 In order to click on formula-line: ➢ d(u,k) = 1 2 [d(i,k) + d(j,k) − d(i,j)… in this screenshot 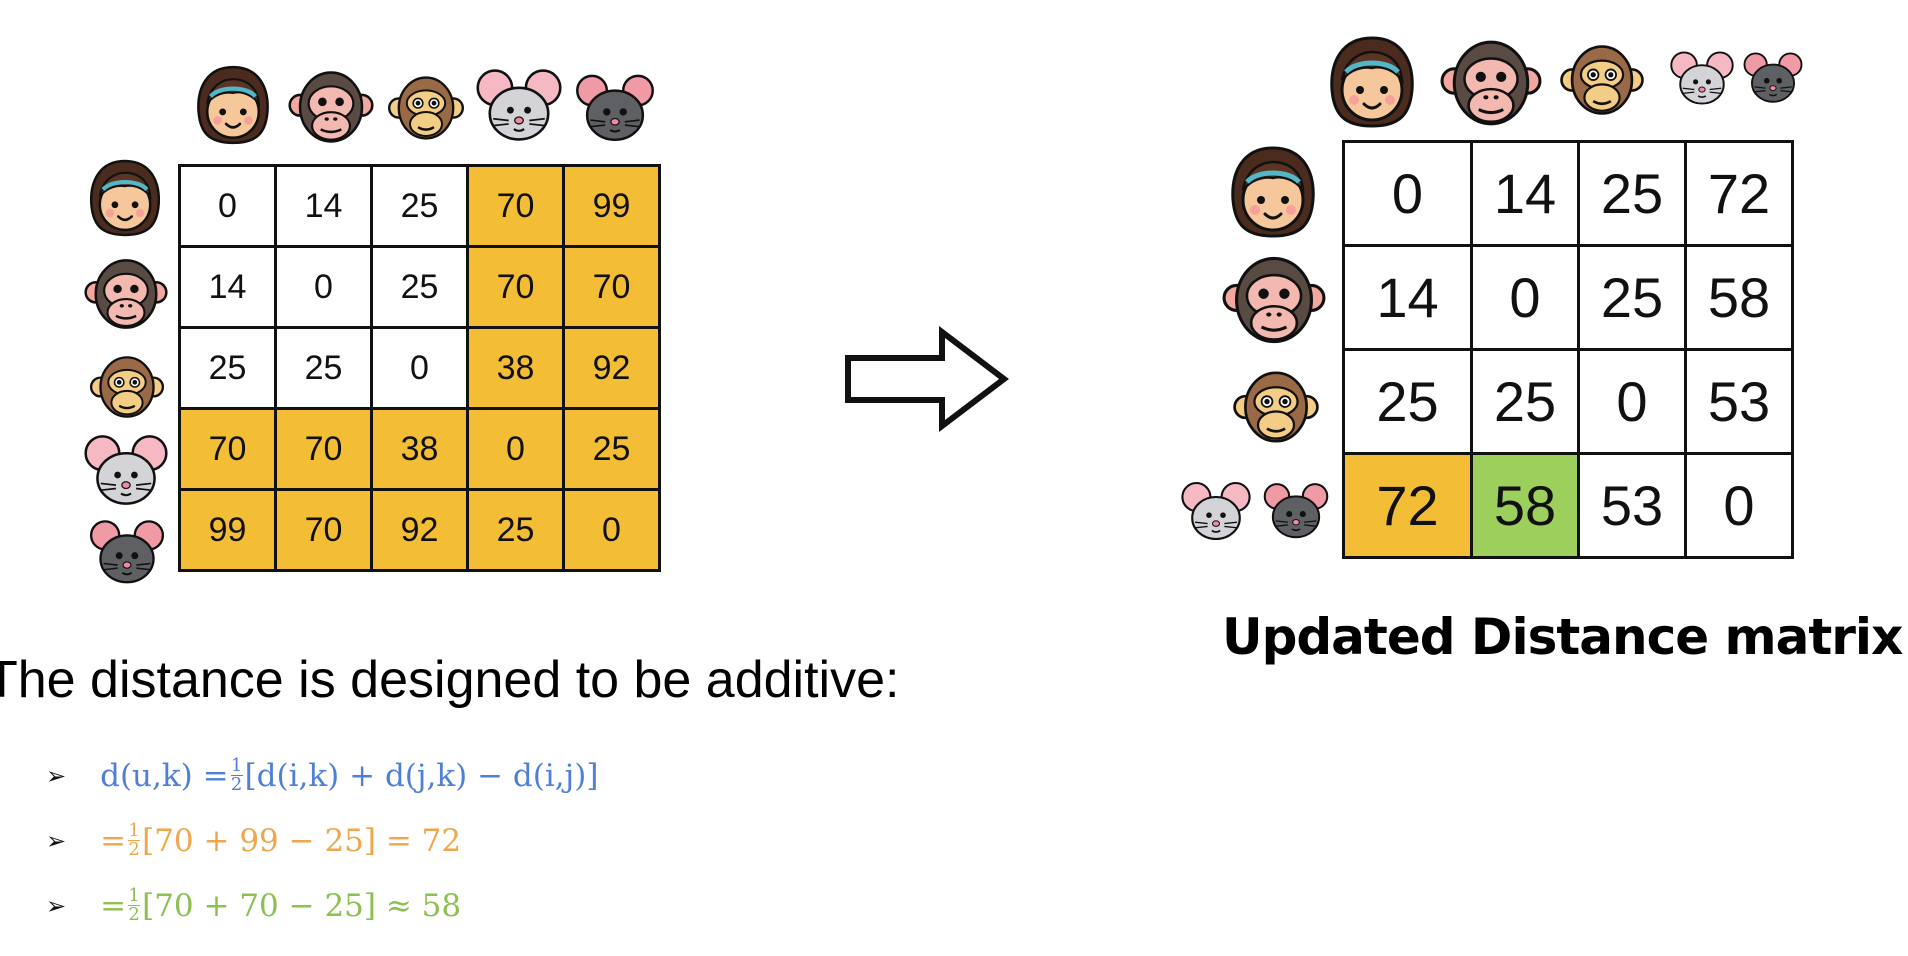, I will do `click(322, 775)`.